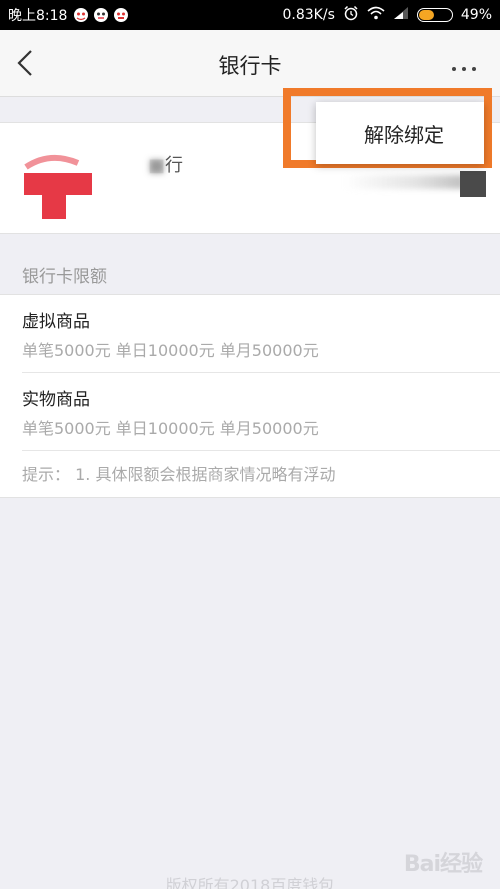 This screenshot has width=500, height=889. What do you see at coordinates (476, 15) in the screenshot?
I see `battery-percent: 49%` at bounding box center [476, 15].